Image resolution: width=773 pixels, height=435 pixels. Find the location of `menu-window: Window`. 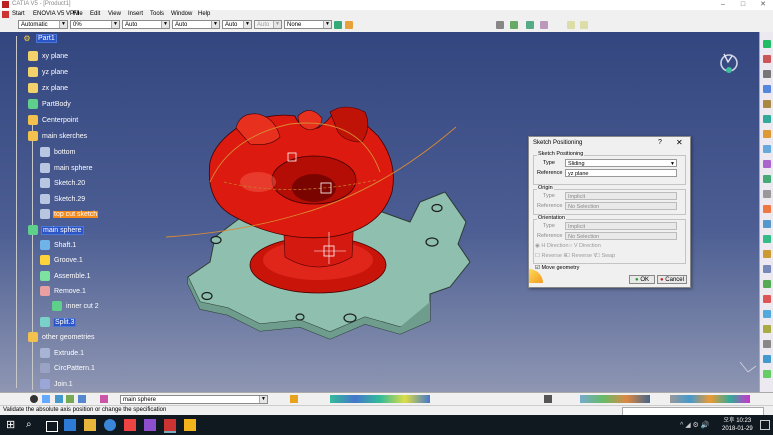

menu-window: Window is located at coordinates (181, 14).